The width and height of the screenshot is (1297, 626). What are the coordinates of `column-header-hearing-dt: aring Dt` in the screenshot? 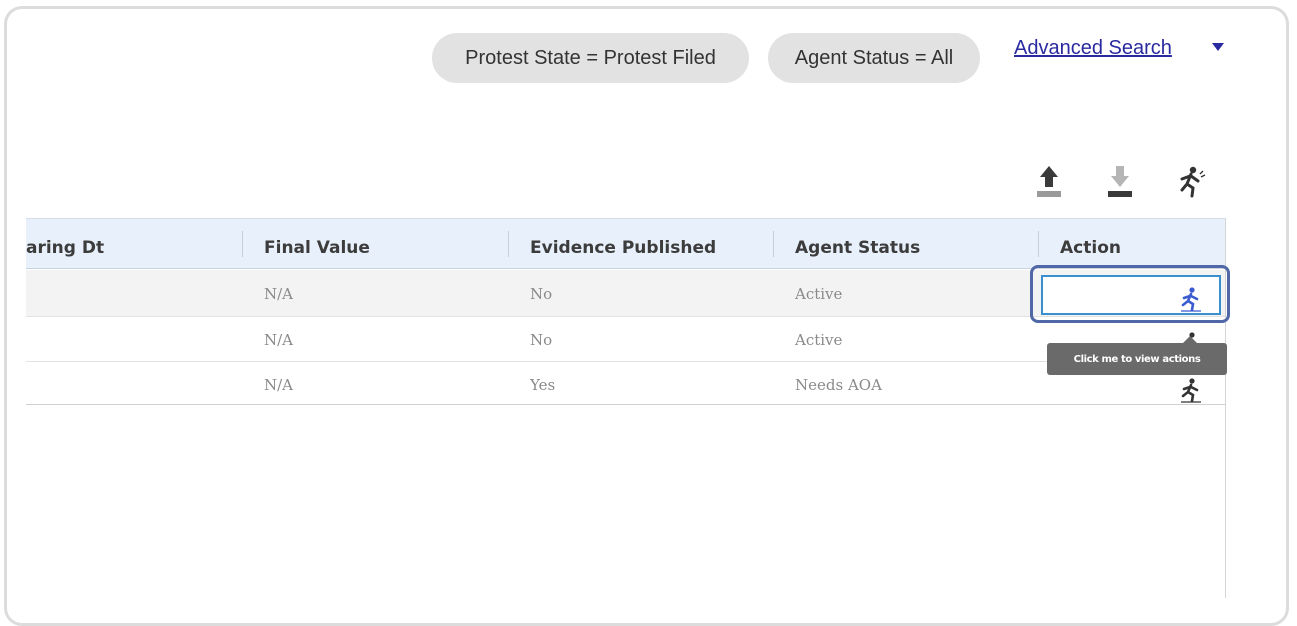 It's located at (65, 244).